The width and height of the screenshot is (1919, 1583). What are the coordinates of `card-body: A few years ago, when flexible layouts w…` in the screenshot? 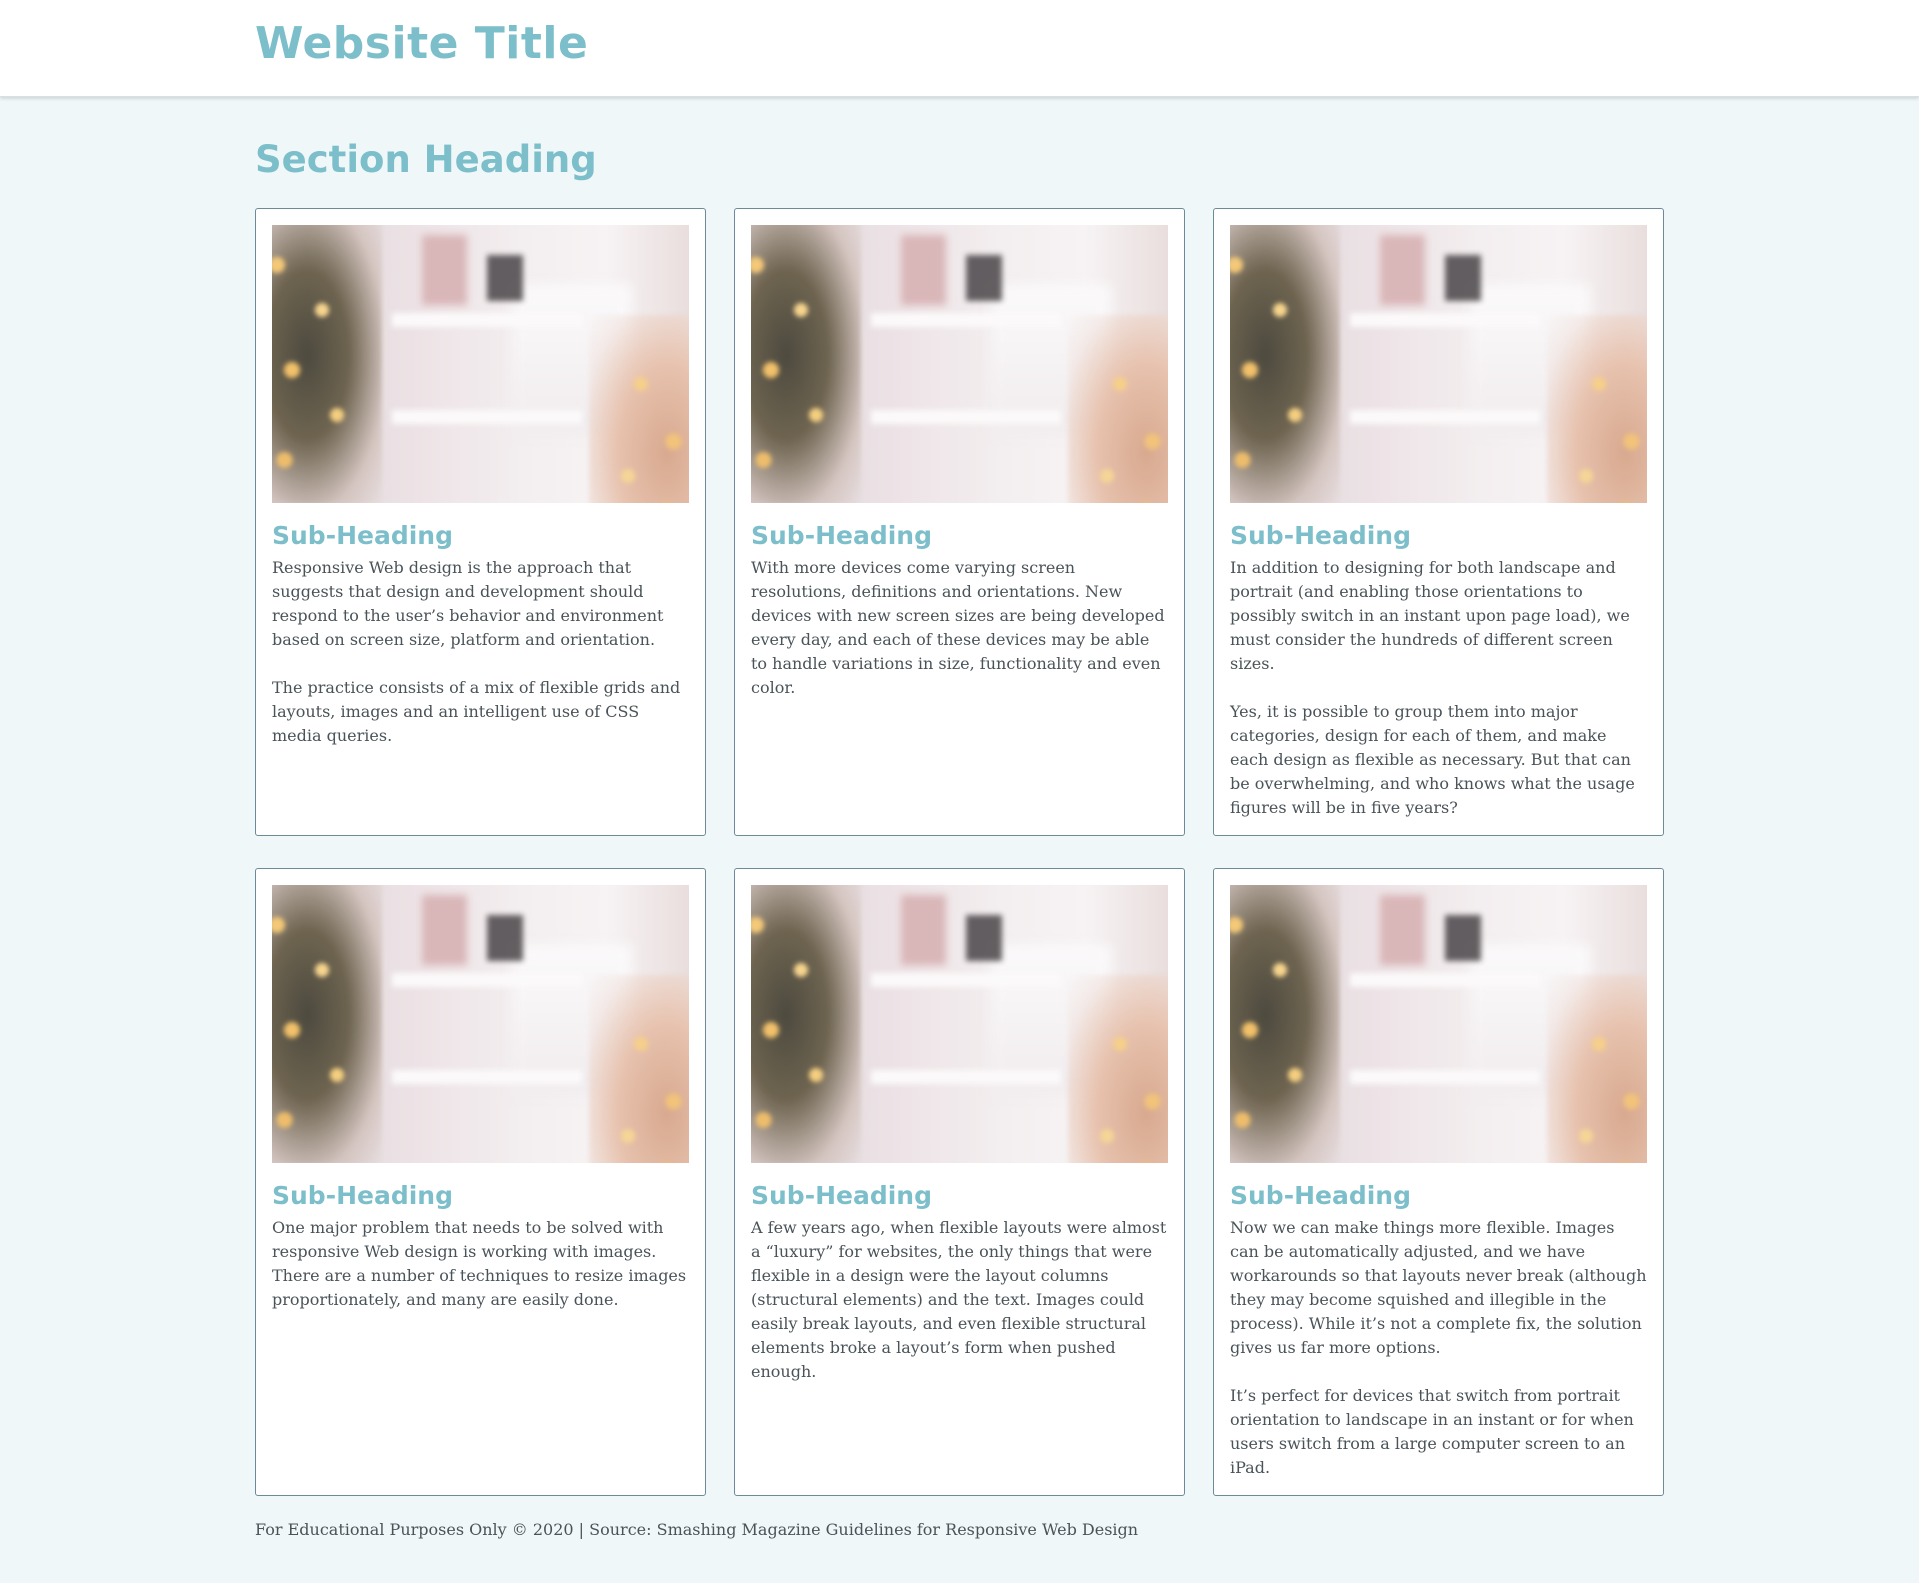 It's located at (959, 1300).